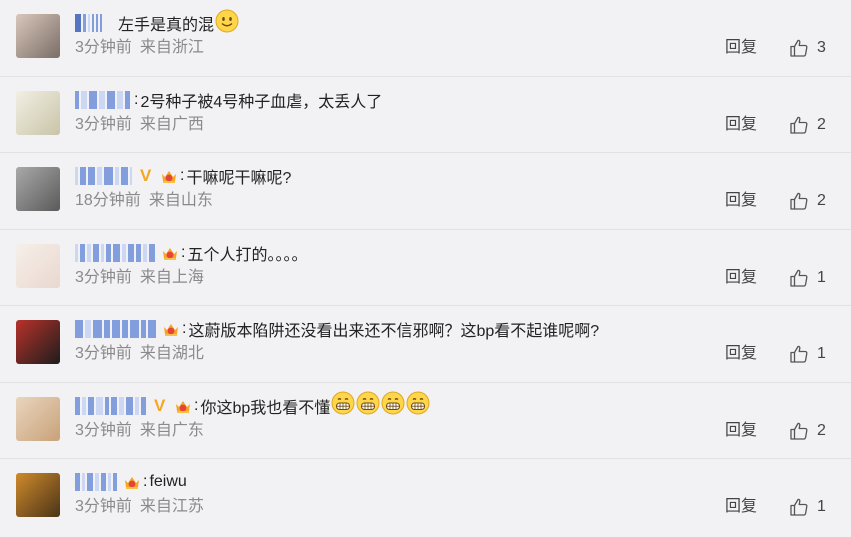 The image size is (851, 537). I want to click on comment-meta: 3分钟前 来自上海, so click(139, 278).